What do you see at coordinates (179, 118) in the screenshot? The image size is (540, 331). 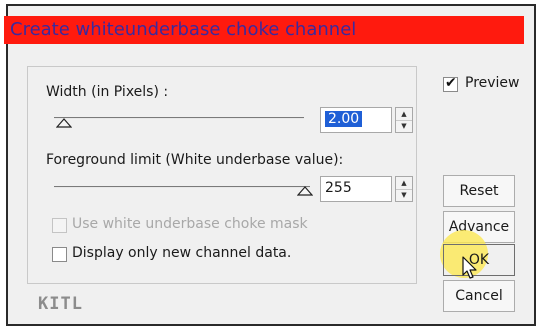 I see `width-slider-track` at bounding box center [179, 118].